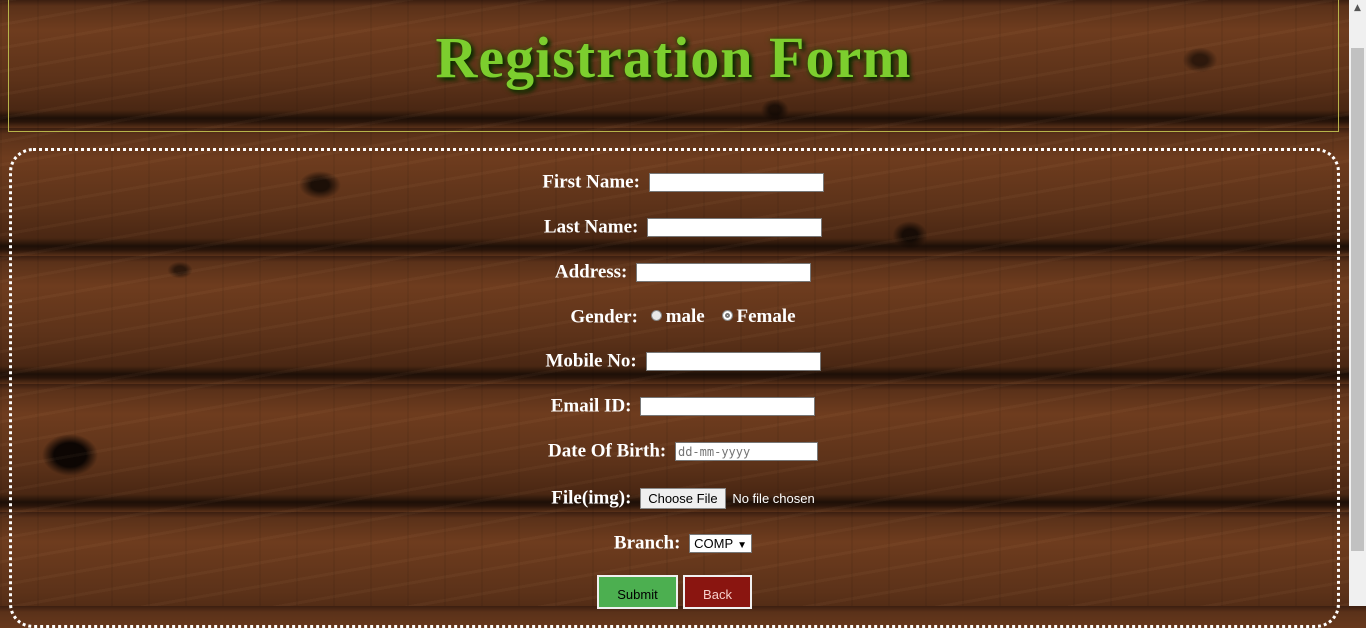  I want to click on last-name-label: Last Name:, so click(591, 227).